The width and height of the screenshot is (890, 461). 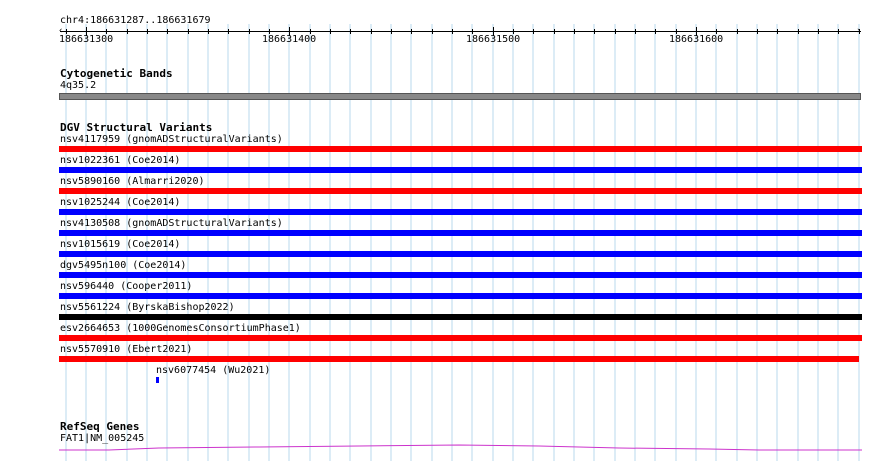 I want to click on gene-intron-line, so click(x=460, y=447).